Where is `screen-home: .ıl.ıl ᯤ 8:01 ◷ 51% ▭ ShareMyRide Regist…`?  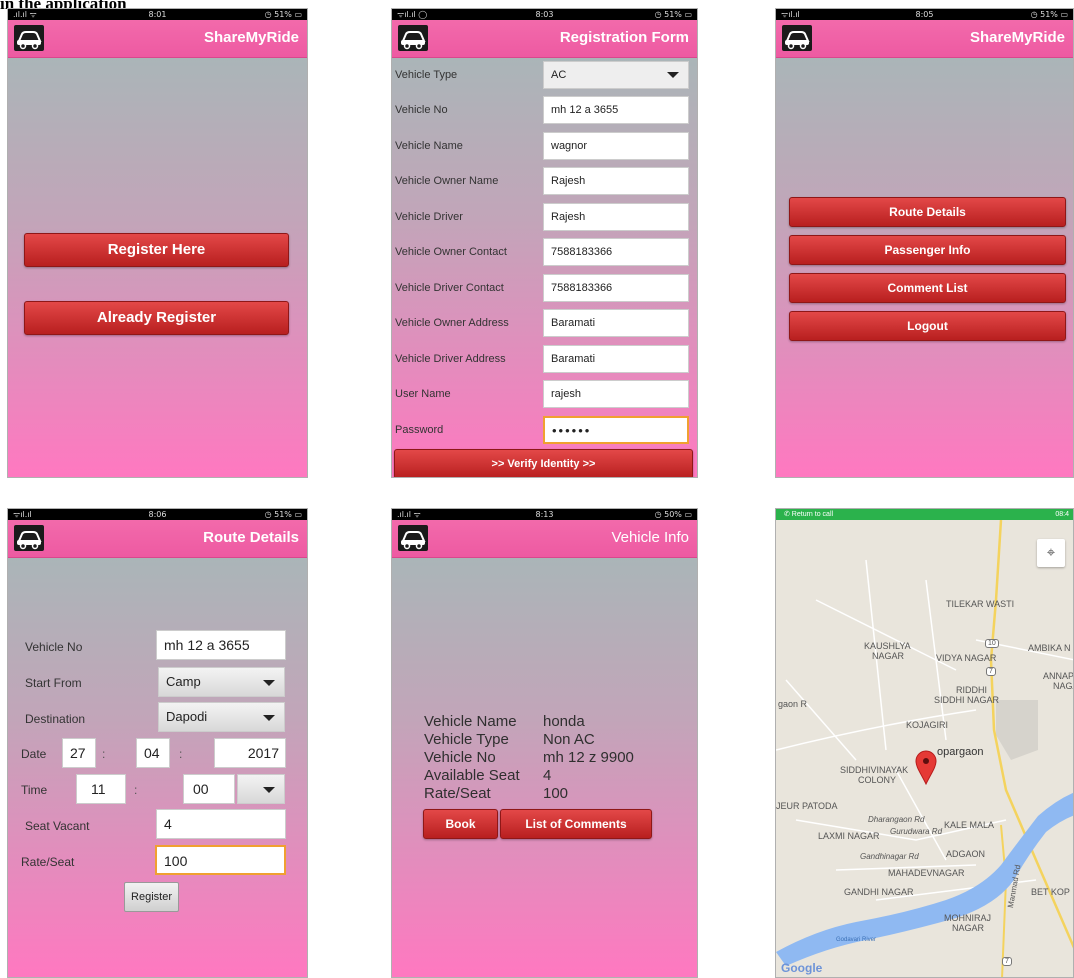 screen-home: .ıl.ıl ᯤ 8:01 ◷ 51% ▭ ShareMyRide Regist… is located at coordinates (157, 243).